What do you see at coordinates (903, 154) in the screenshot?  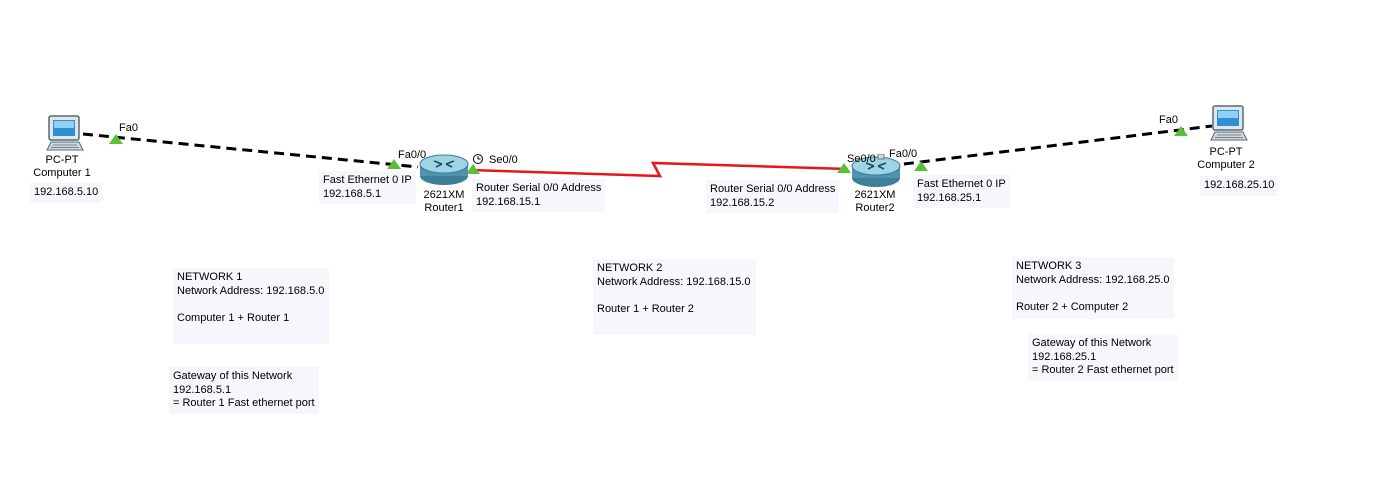 I see `r2-fa-port-label: Fa0/0` at bounding box center [903, 154].